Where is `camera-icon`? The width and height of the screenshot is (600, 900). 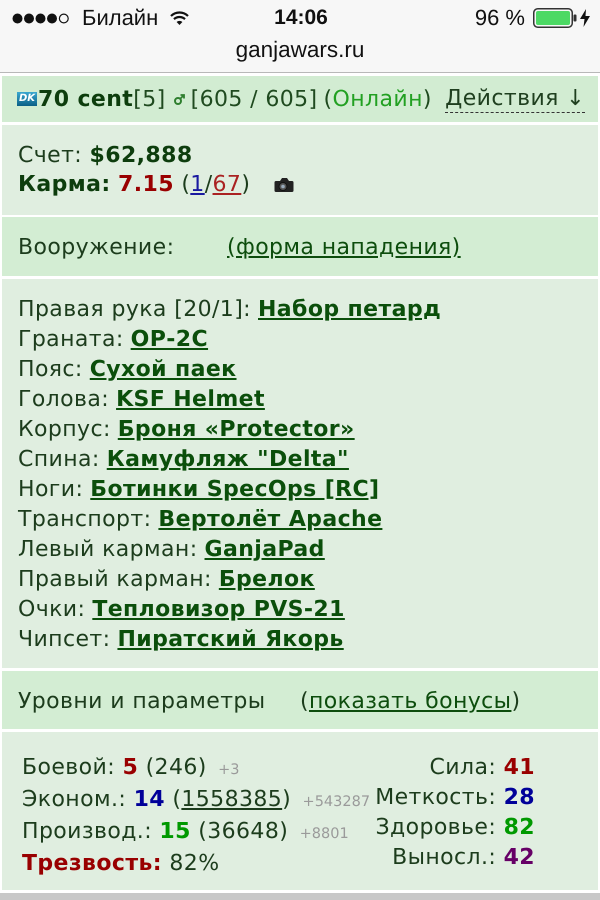 camera-icon is located at coordinates (284, 184).